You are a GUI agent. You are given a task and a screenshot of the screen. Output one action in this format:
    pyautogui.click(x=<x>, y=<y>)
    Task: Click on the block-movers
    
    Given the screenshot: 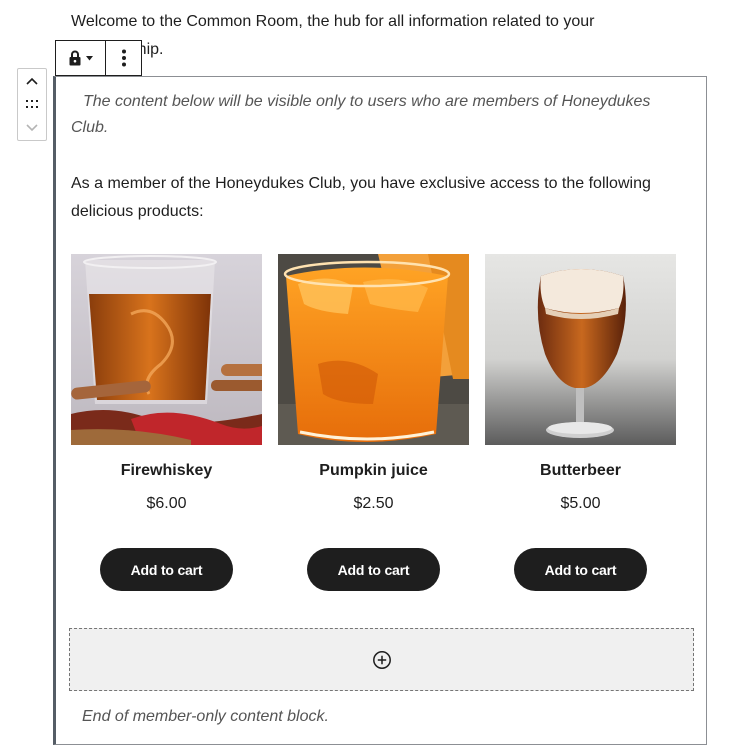 What is the action you would take?
    pyautogui.click(x=32, y=104)
    